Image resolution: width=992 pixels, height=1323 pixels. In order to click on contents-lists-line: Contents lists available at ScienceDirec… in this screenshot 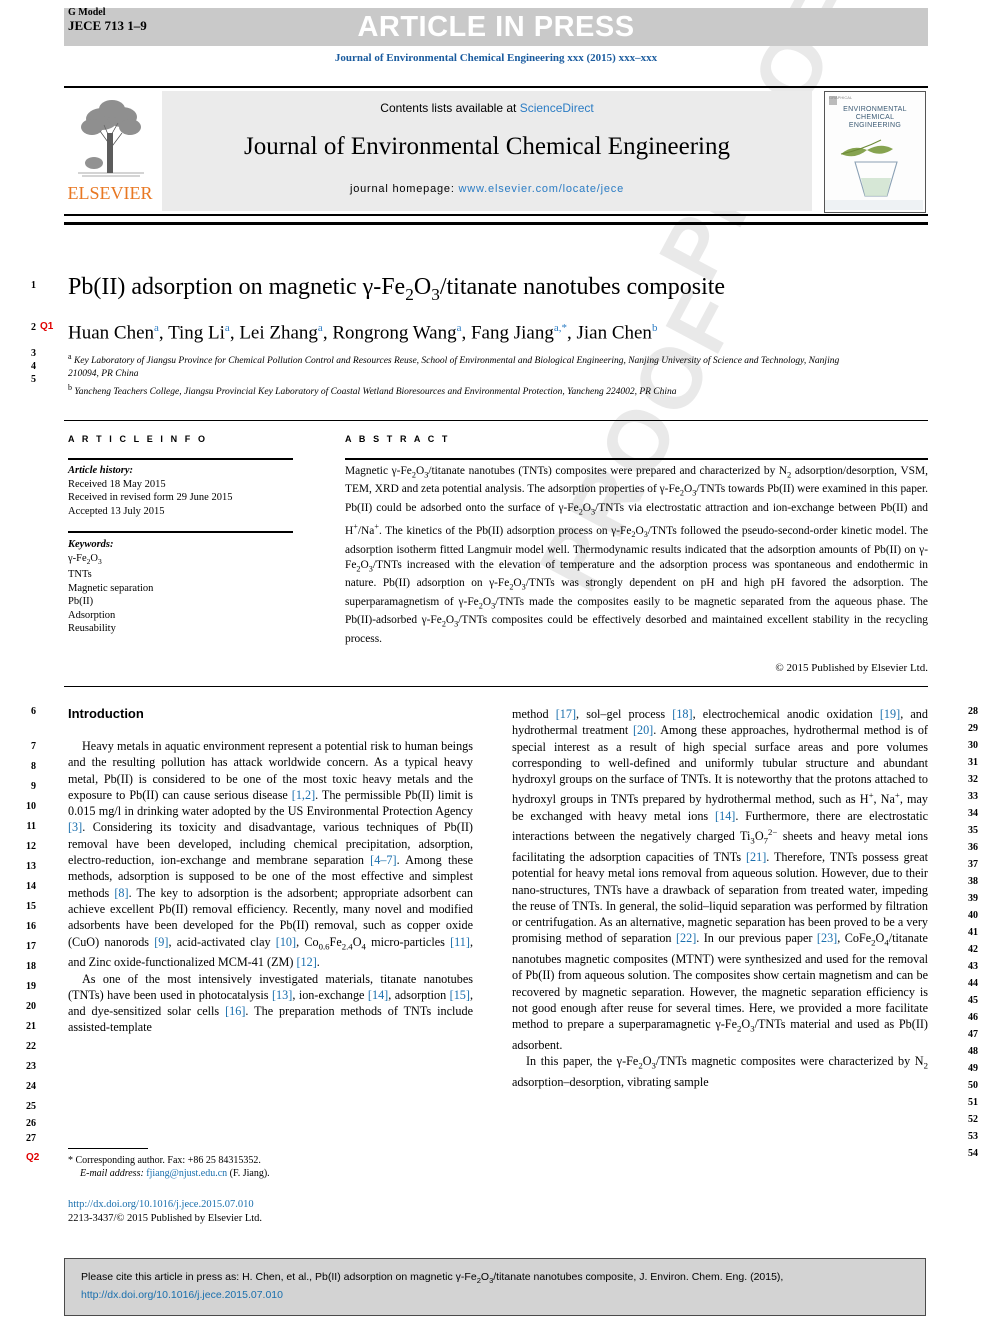, I will do `click(487, 108)`.